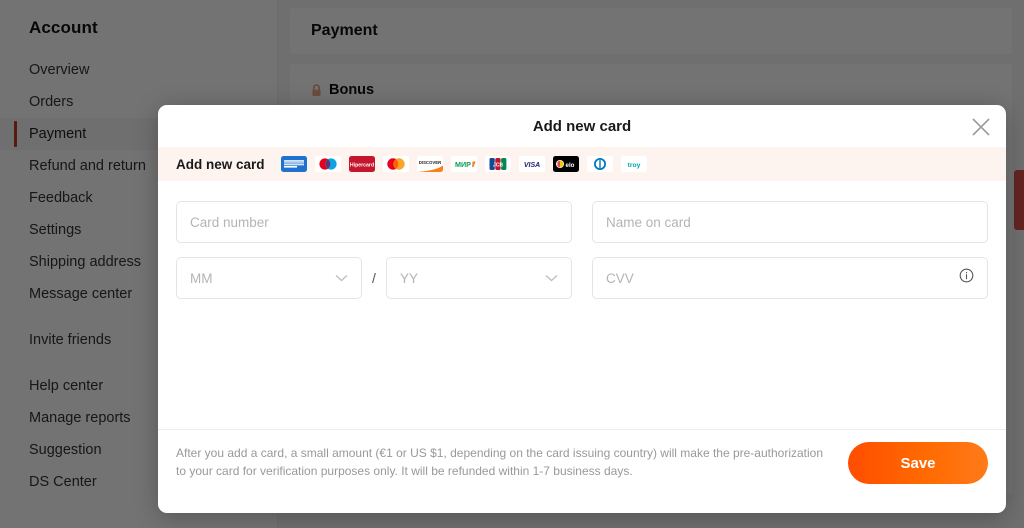 Image resolution: width=1024 pixels, height=528 pixels. What do you see at coordinates (395, 164) in the screenshot?
I see `brand-mastercard-icon` at bounding box center [395, 164].